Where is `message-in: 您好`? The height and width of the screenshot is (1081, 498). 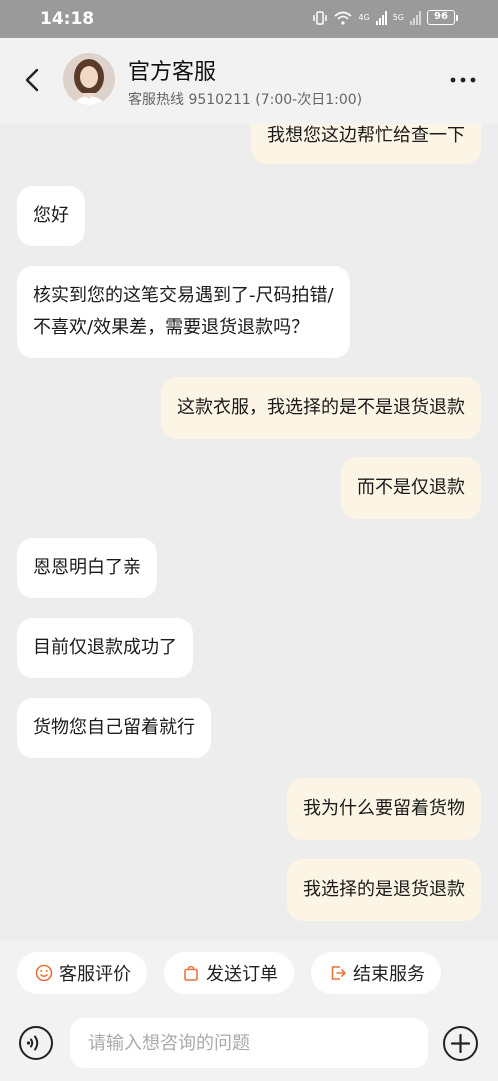
message-in: 您好 is located at coordinates (51, 216).